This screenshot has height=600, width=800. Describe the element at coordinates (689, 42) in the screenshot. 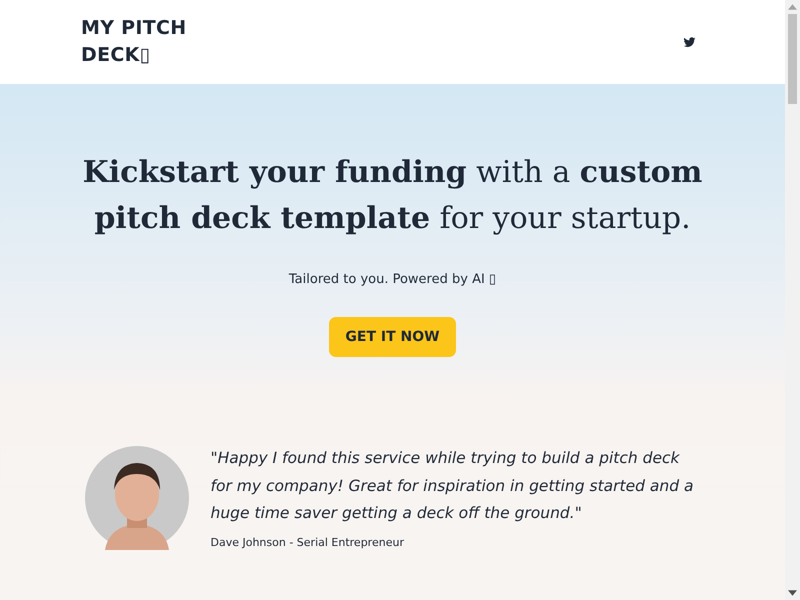

I see `bird-icon` at that location.